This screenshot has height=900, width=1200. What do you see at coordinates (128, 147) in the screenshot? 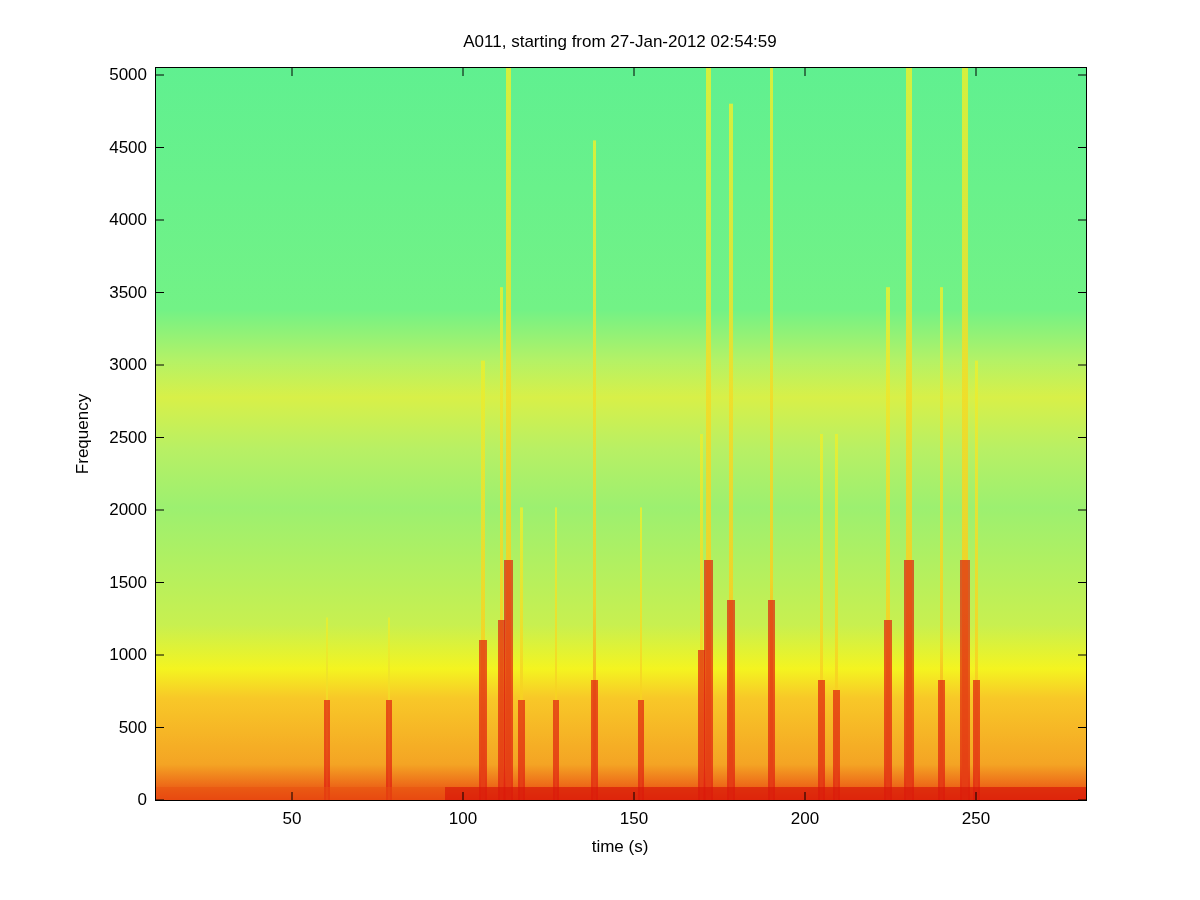
I see `y-tick-label: 4500` at bounding box center [128, 147].